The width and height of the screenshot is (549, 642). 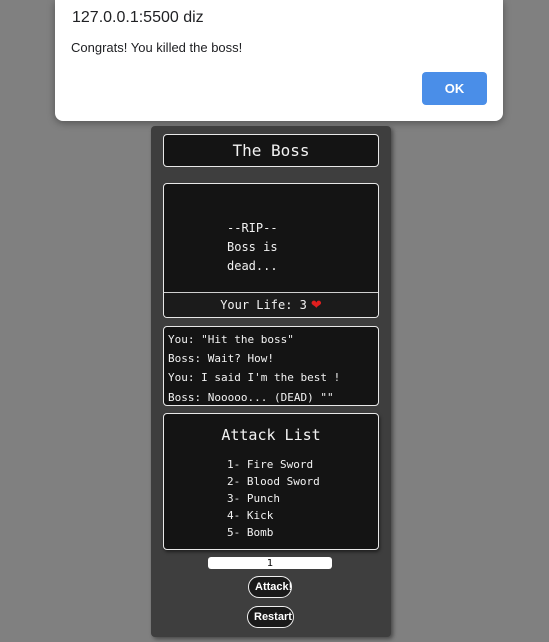 I want to click on attack-item-kick: 4- Kick, so click(x=250, y=515).